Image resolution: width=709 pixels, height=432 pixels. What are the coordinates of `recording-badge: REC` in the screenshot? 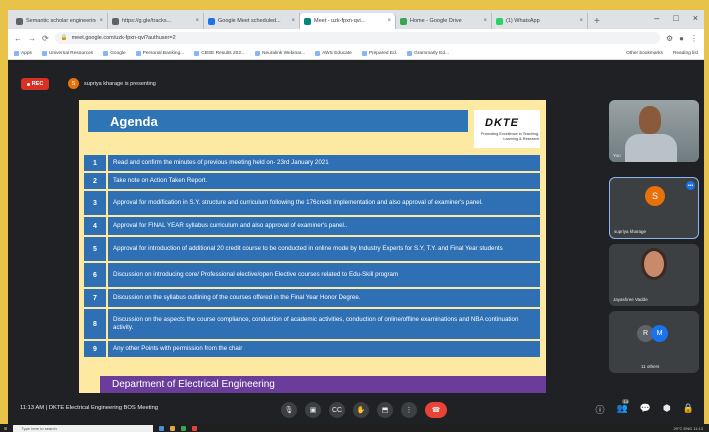 It's located at (35, 84).